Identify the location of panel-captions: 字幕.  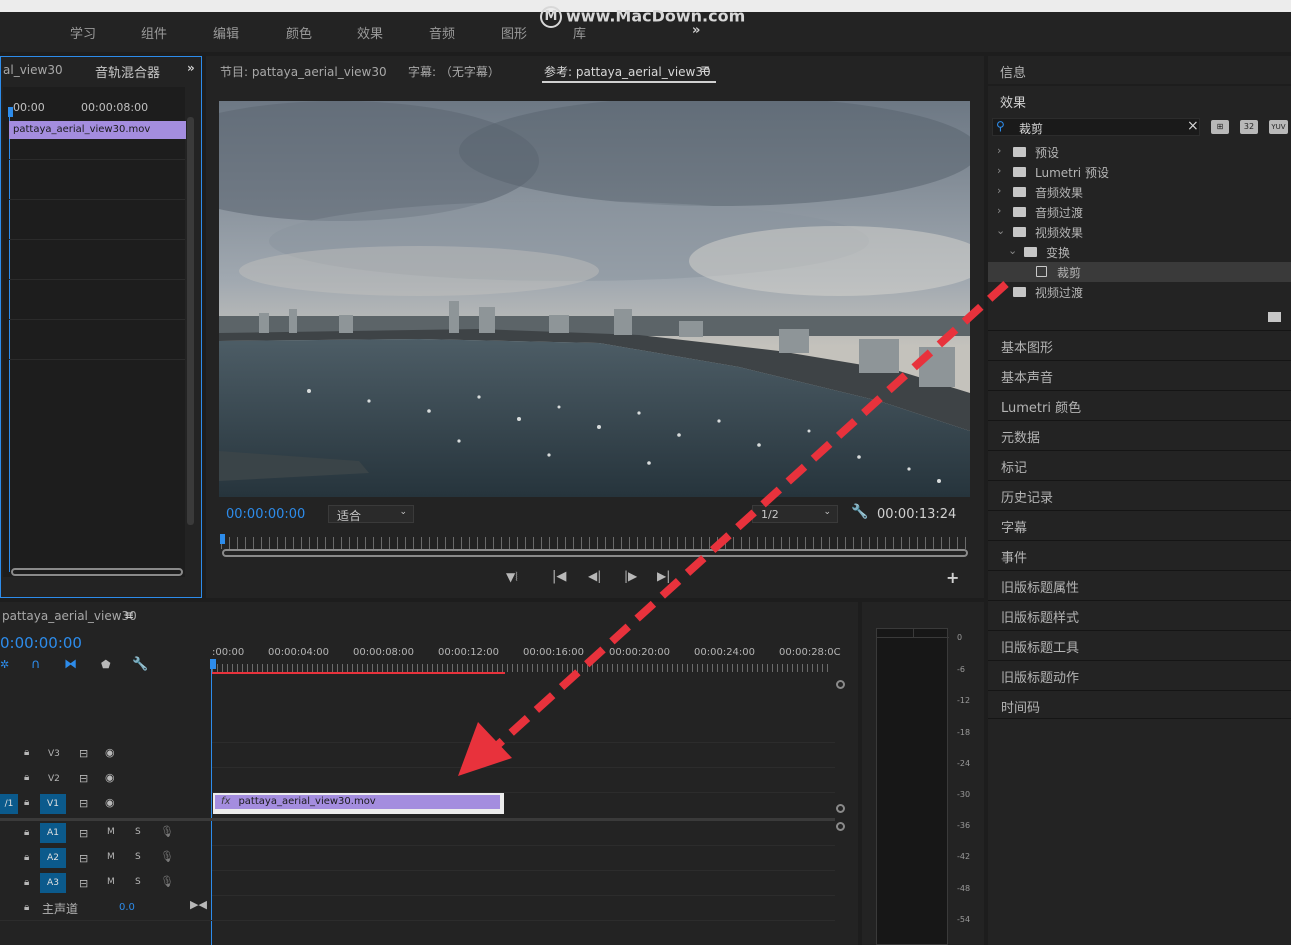
(1139, 525).